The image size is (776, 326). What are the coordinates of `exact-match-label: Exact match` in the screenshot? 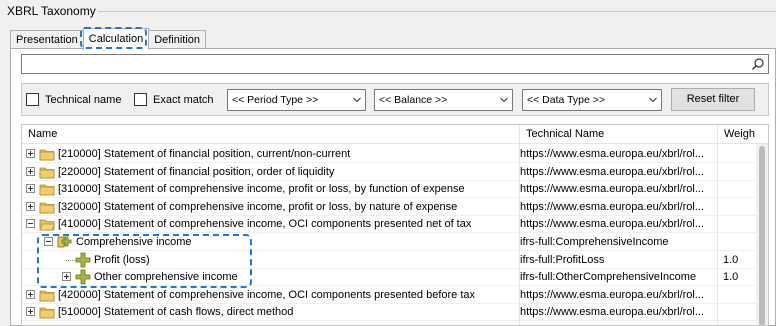 It's located at (183, 99).